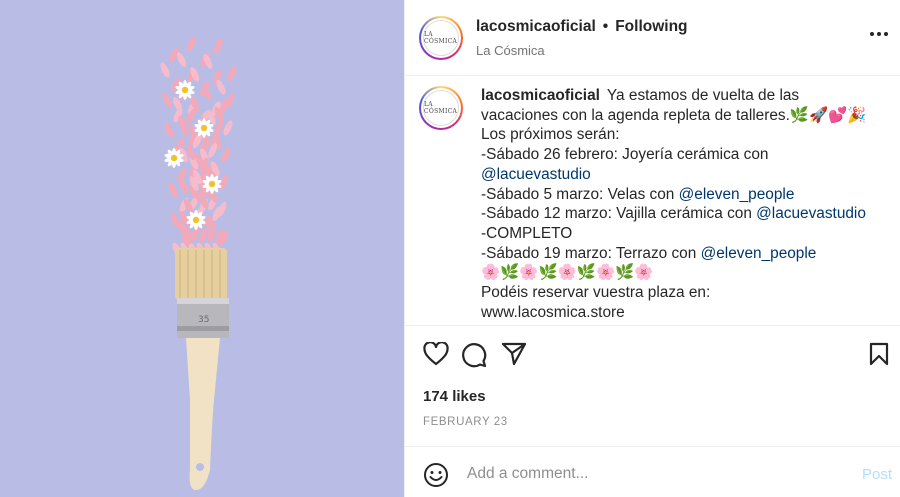 The image size is (900, 497). What do you see at coordinates (553, 312) in the screenshot?
I see `caption-line: www.lacosmica.store` at bounding box center [553, 312].